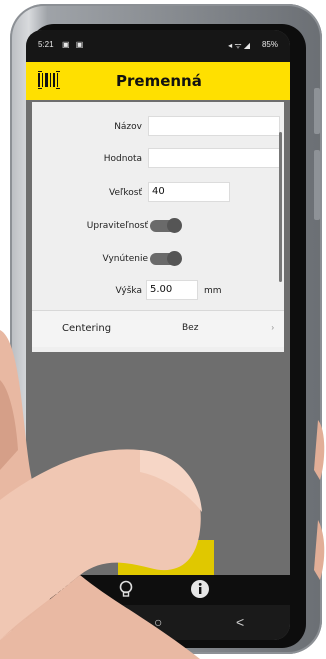 This screenshot has width=326, height=659. Describe the element at coordinates (213, 291) in the screenshot. I see `height-unit: mm` at that location.